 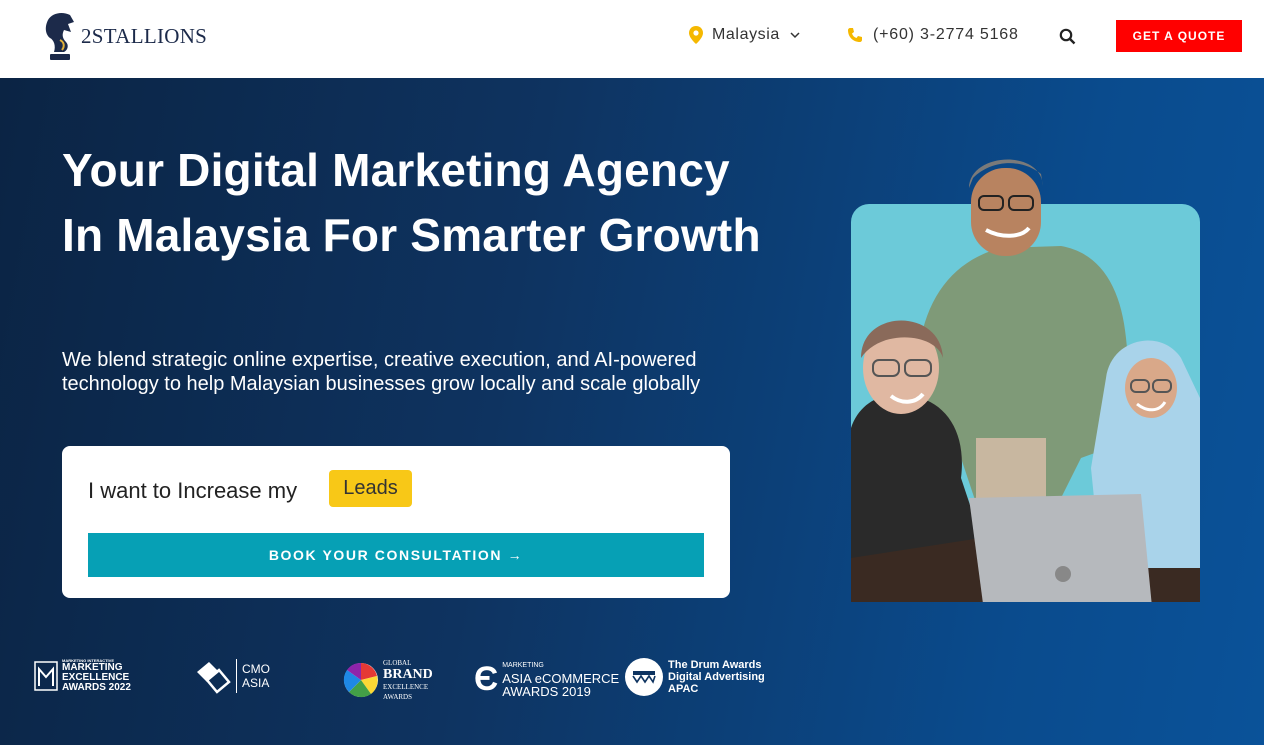 I want to click on global-brand-logo-icon, so click(x=360, y=680).